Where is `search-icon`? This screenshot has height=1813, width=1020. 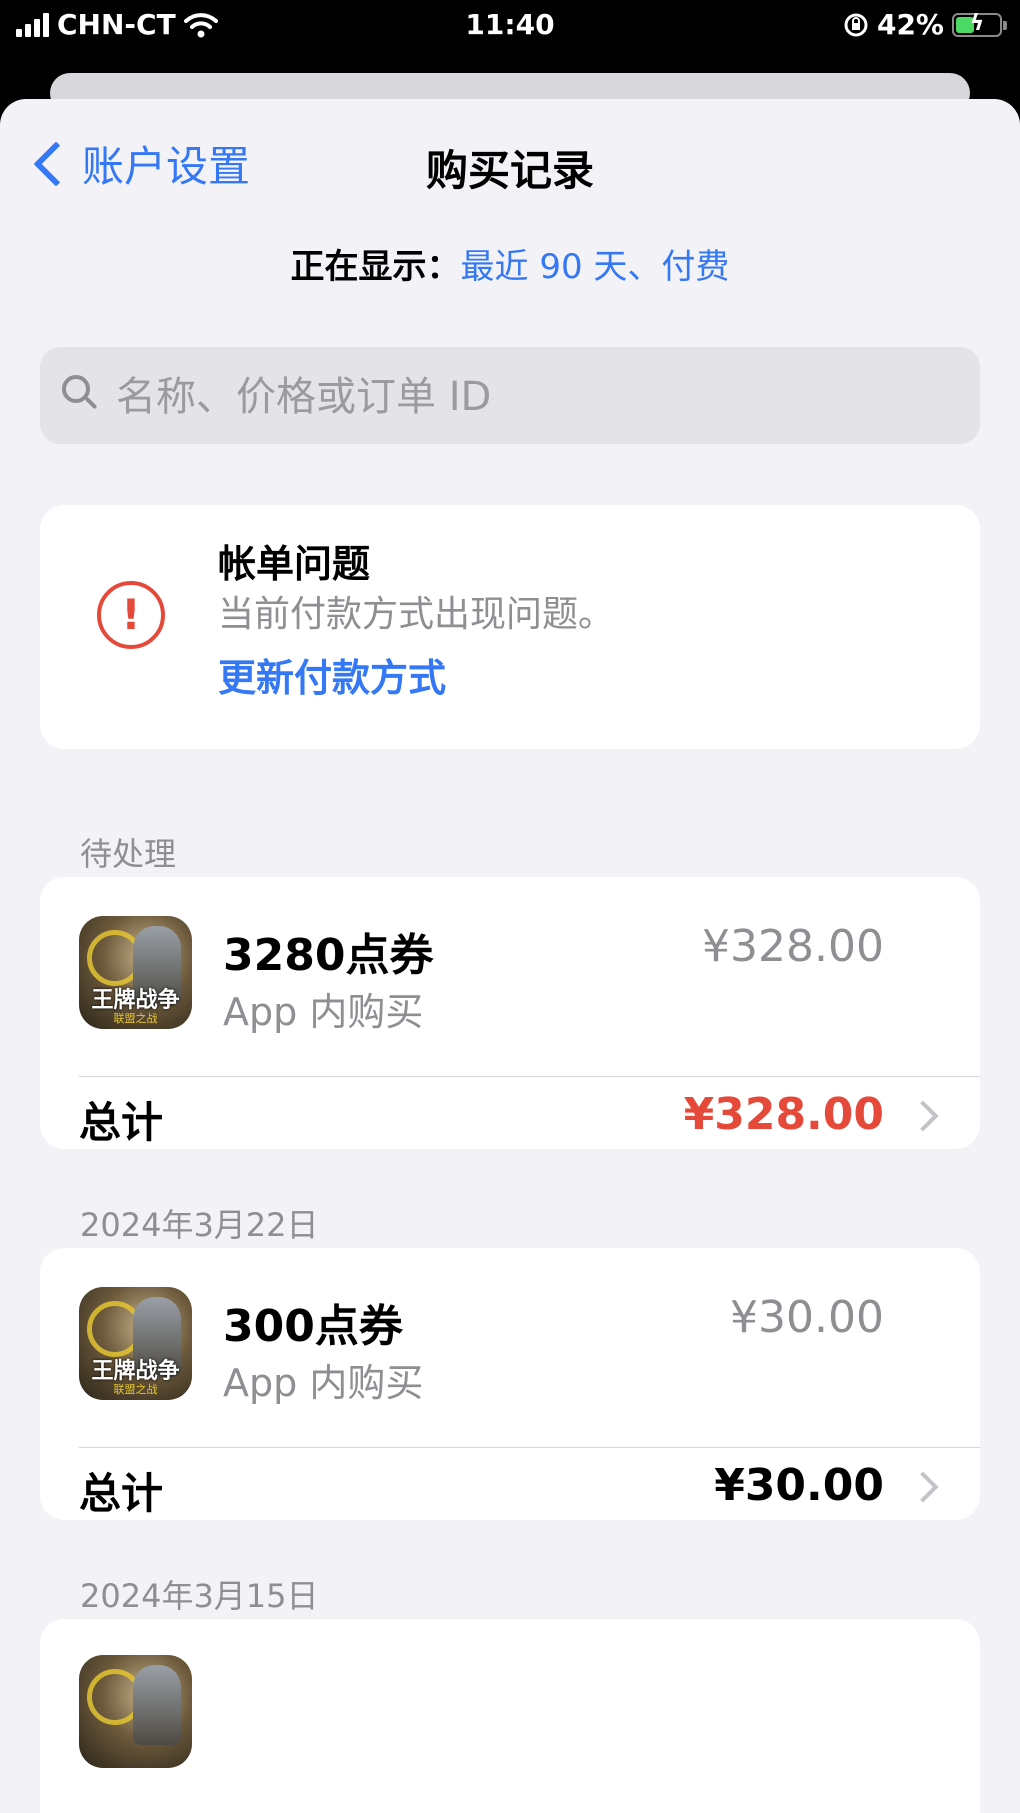 search-icon is located at coordinates (76, 389).